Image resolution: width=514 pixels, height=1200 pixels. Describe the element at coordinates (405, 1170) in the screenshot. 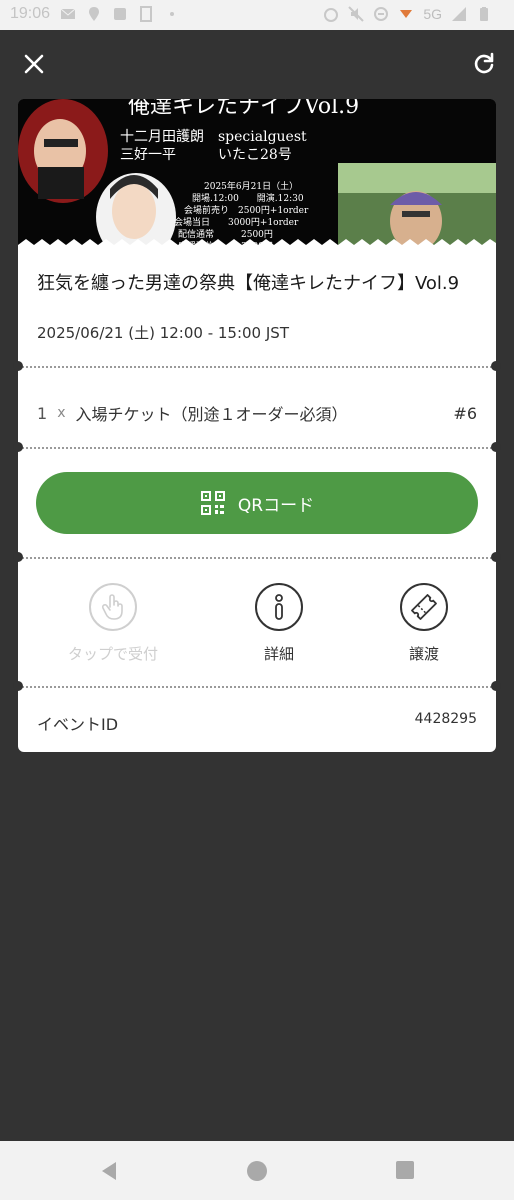

I see `recents-icon` at that location.